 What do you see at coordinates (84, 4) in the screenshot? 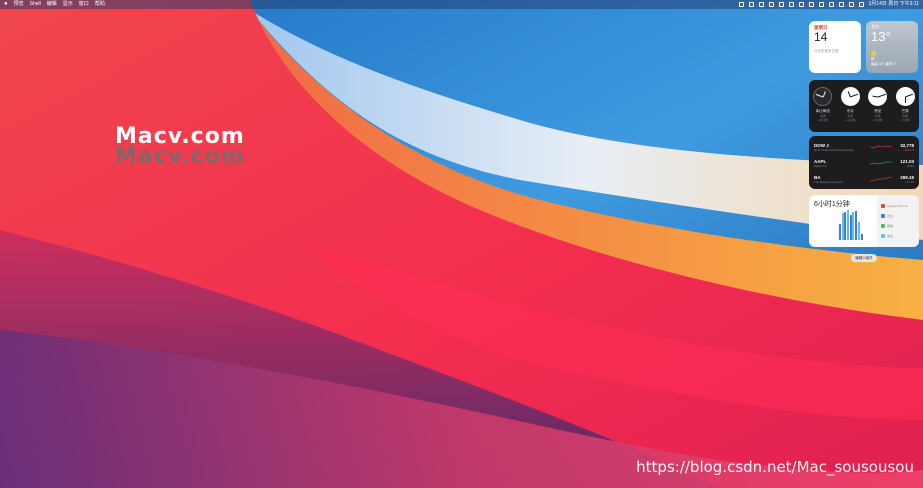
I see `menu-window: 窗口` at bounding box center [84, 4].